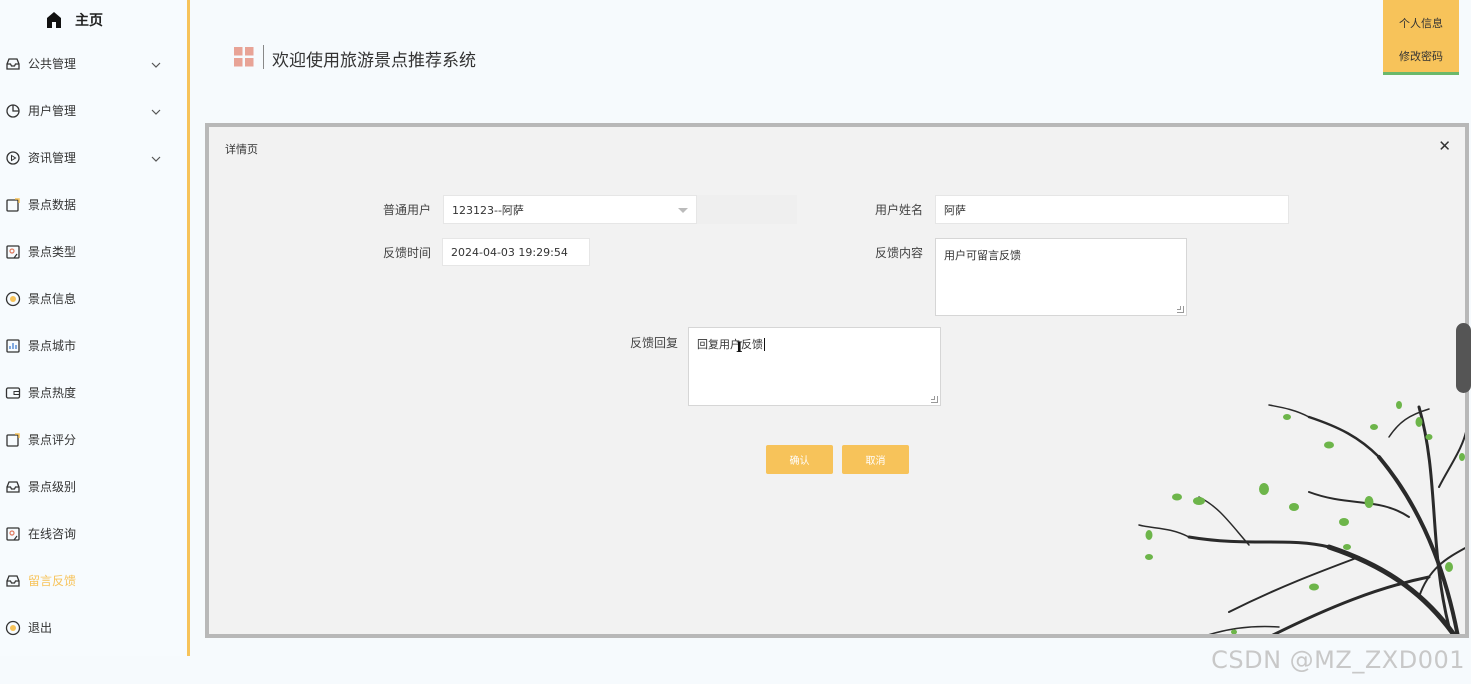  What do you see at coordinates (241, 149) in the screenshot?
I see `dialog-title: 详情页` at bounding box center [241, 149].